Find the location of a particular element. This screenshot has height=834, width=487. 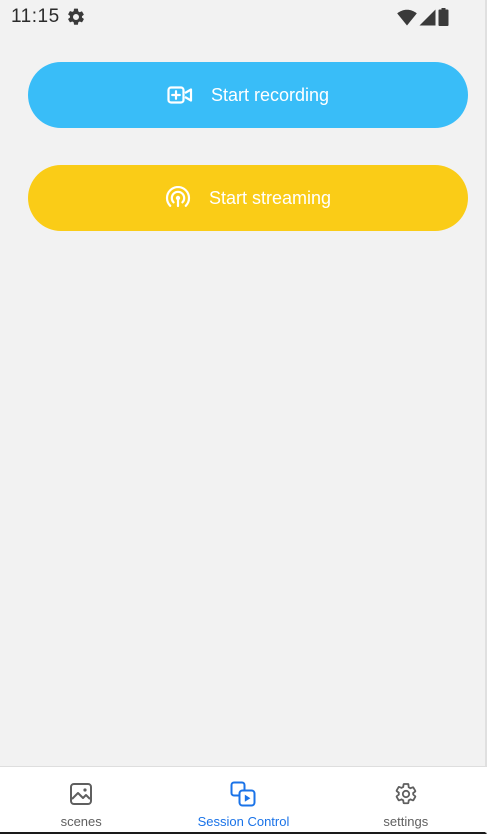

nav-label-scenes: scenes is located at coordinates (81, 821).